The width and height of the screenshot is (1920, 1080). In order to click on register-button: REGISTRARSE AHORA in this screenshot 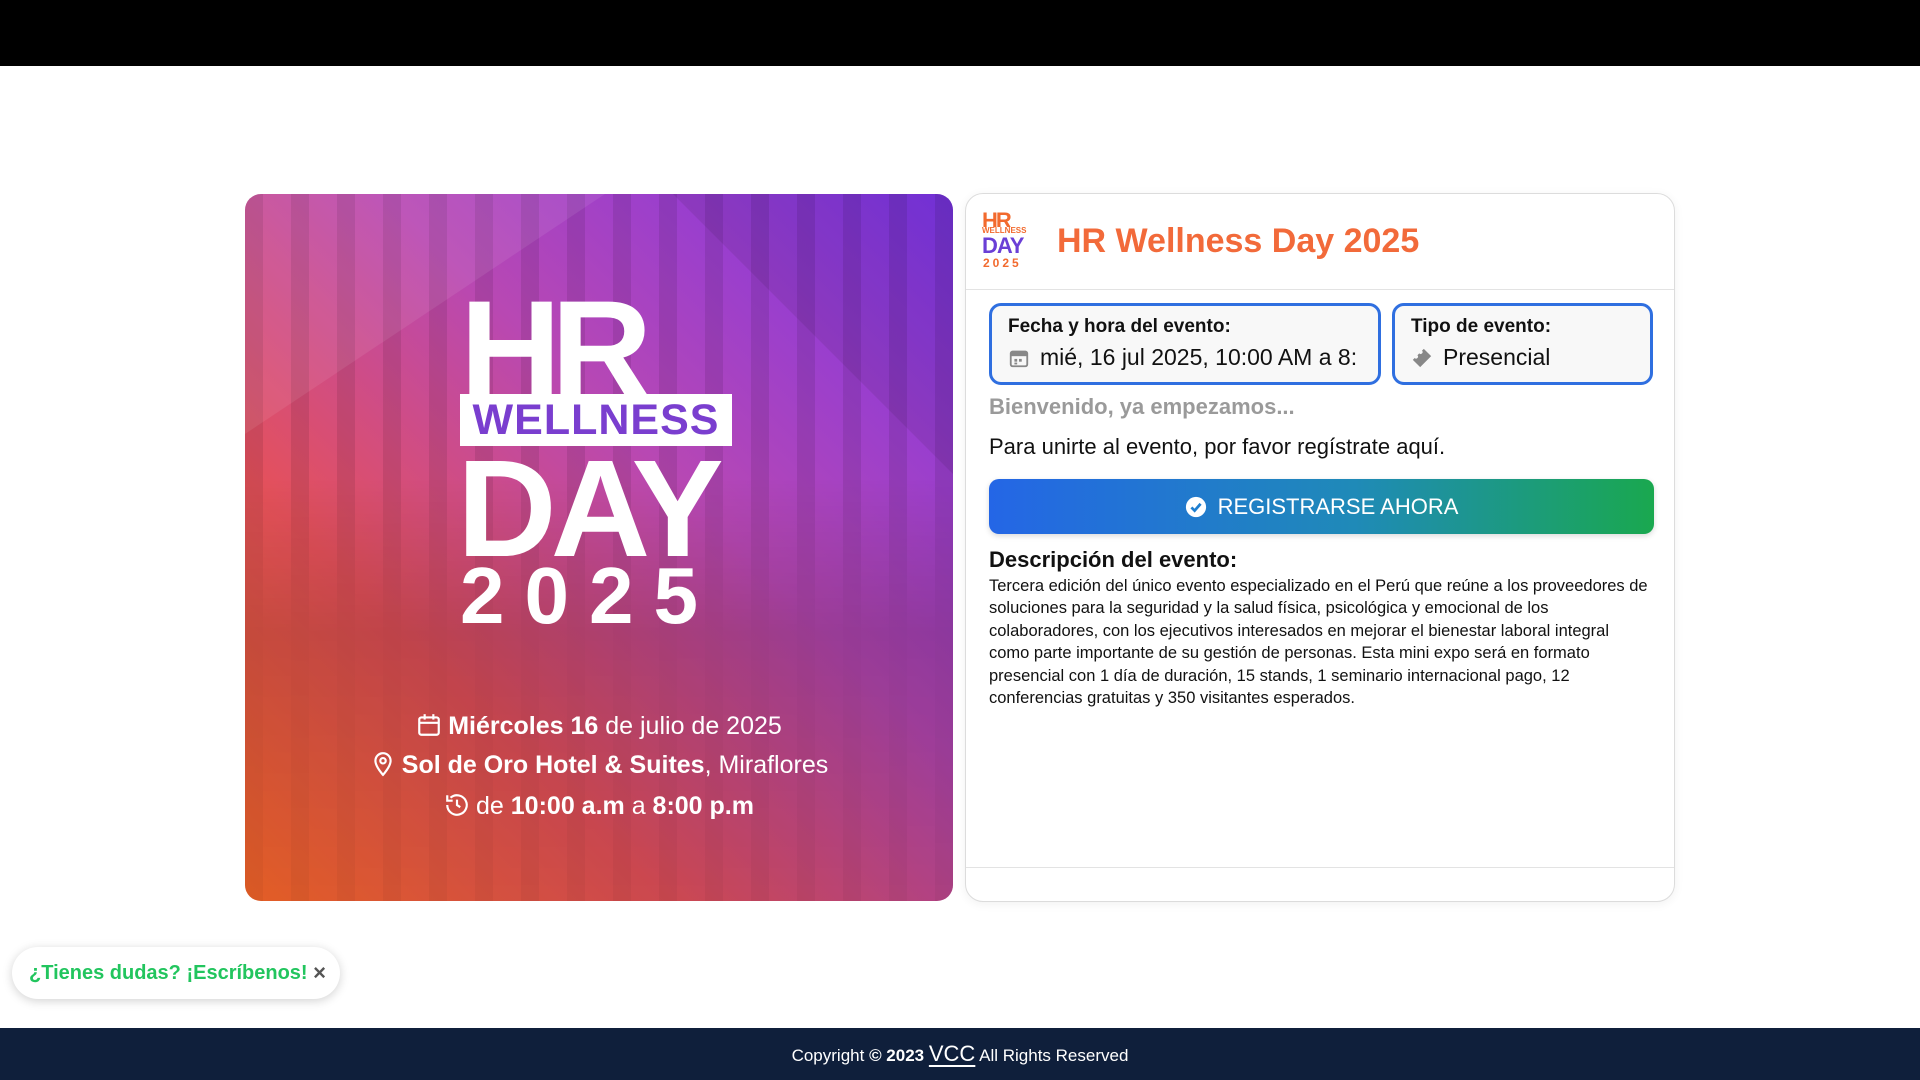, I will do `click(1321, 506)`.